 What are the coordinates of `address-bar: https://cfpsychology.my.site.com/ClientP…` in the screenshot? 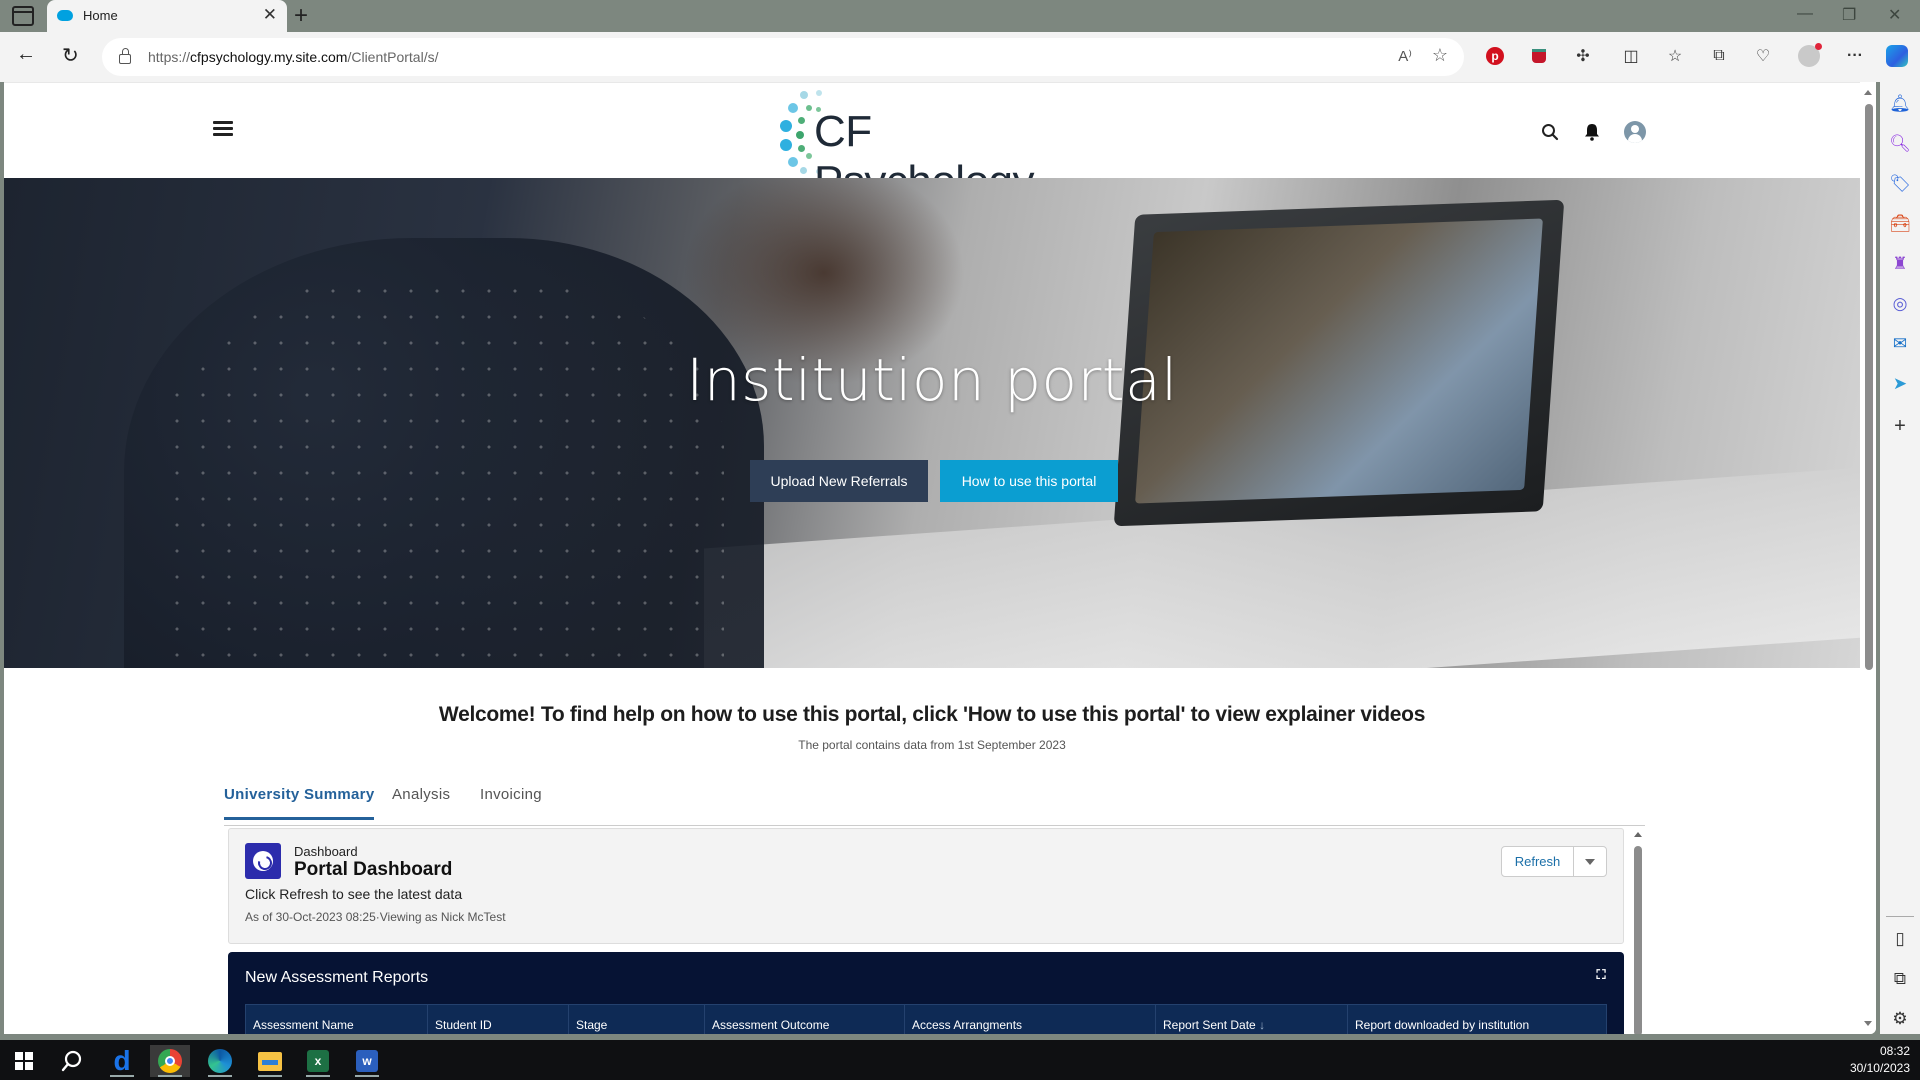 It's located at (783, 57).